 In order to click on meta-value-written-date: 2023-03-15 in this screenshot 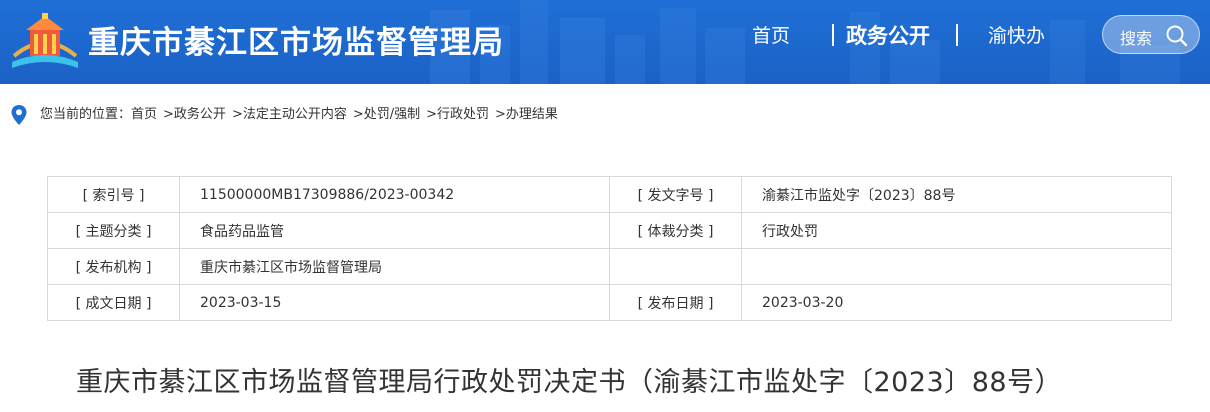, I will do `click(394, 302)`.